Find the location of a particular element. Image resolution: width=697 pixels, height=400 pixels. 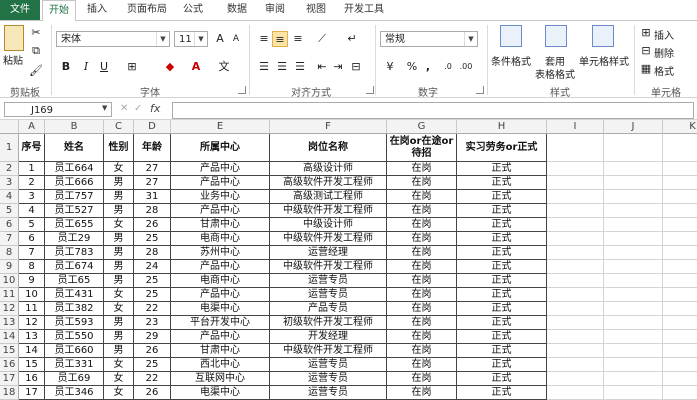

table-cell: 互联网中心 is located at coordinates (220, 379).